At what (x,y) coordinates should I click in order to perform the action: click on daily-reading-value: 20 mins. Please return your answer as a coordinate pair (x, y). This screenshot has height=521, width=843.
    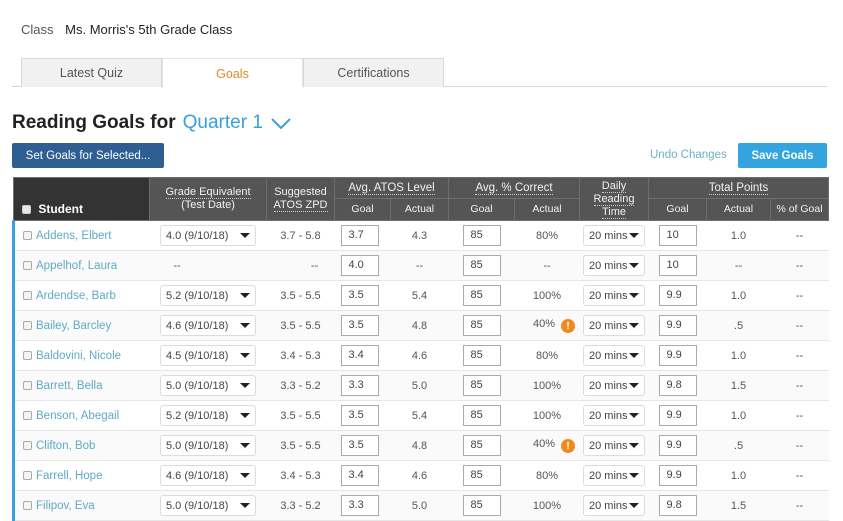
    Looking at the image, I should click on (608, 415).